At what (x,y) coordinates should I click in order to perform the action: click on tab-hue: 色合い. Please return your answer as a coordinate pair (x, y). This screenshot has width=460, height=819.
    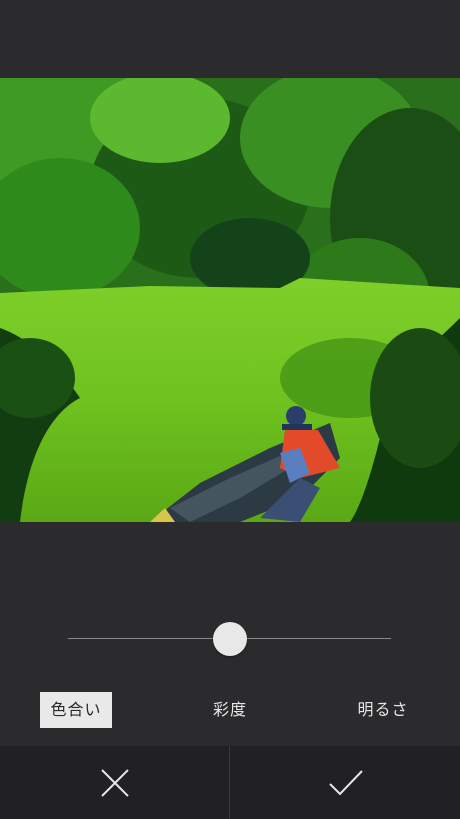
    Looking at the image, I should click on (76, 710).